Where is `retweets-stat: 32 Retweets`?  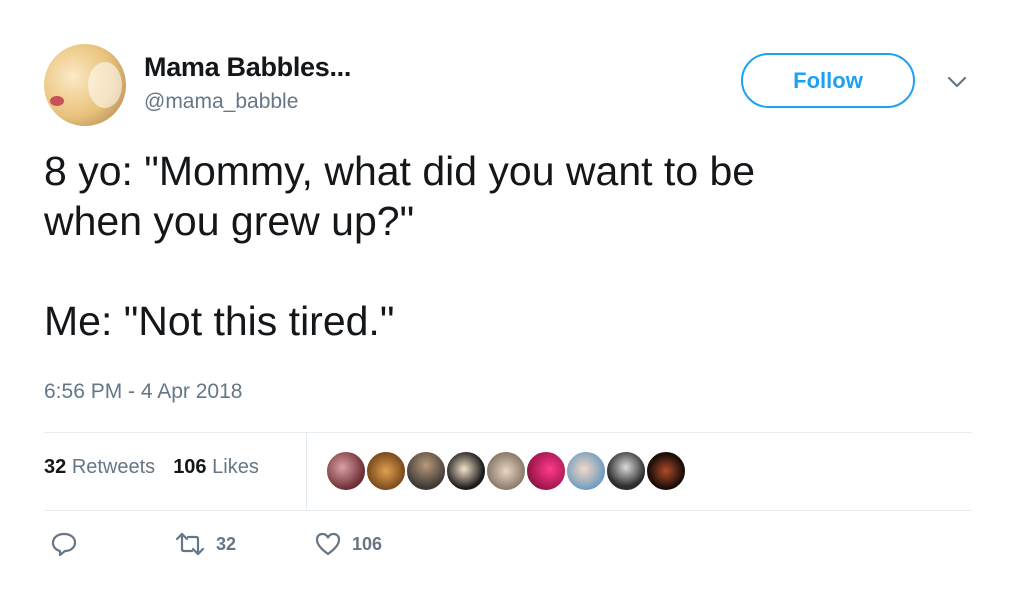
retweets-stat: 32 Retweets is located at coordinates (99, 467).